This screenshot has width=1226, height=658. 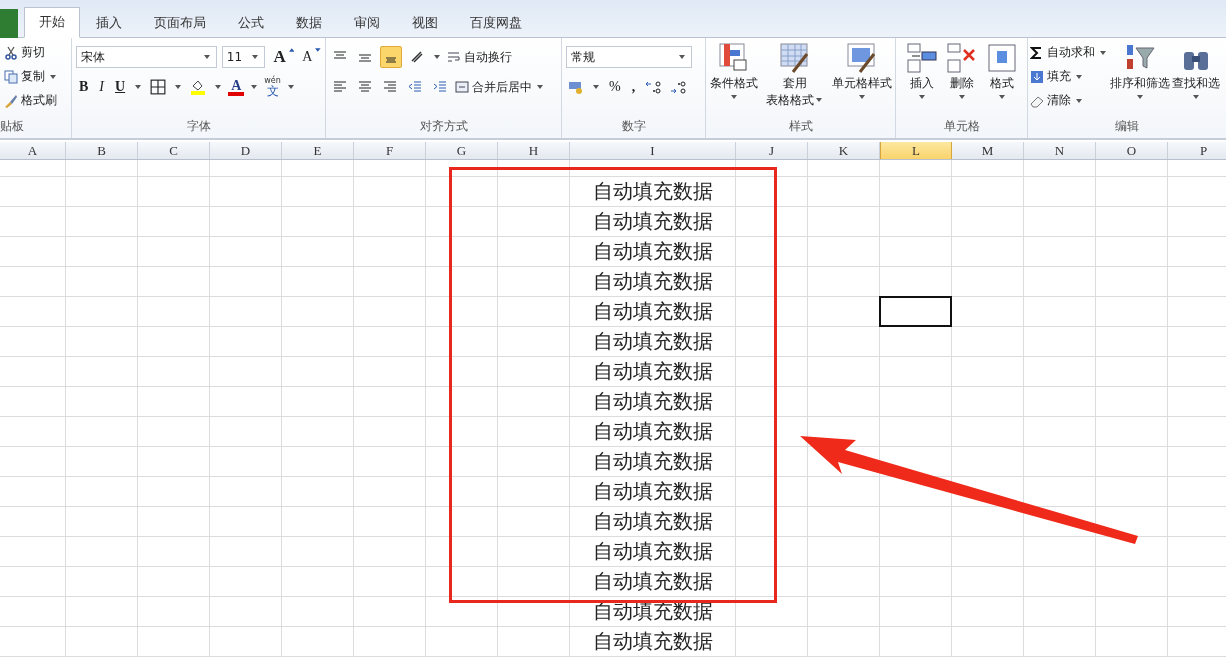 What do you see at coordinates (11, 100) in the screenshot?
I see `brush-icon` at bounding box center [11, 100].